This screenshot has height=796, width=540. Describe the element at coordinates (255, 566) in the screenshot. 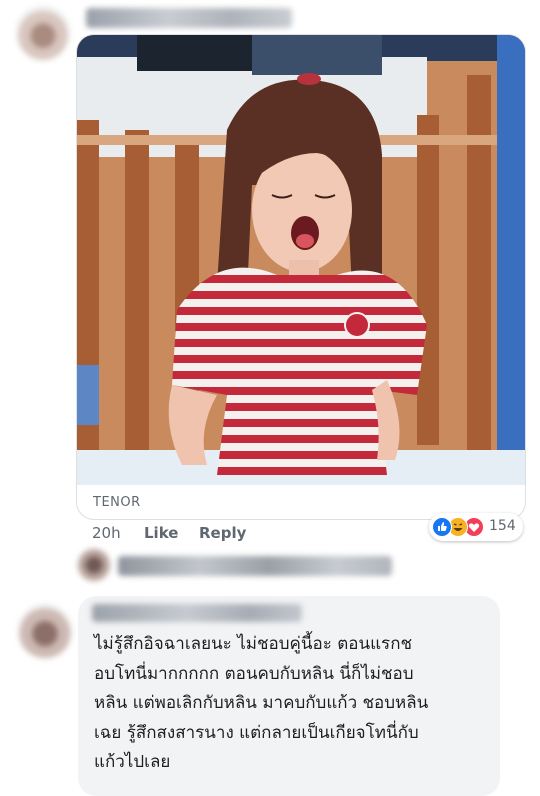

I see `reply-preview` at that location.